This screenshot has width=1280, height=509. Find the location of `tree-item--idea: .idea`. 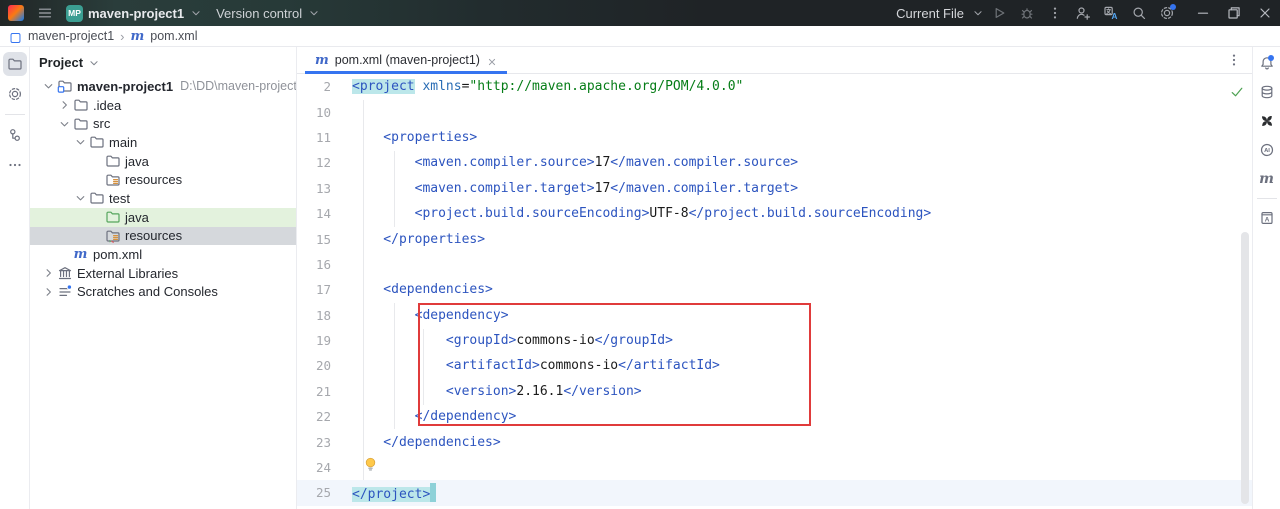

tree-item--idea: .idea is located at coordinates (163, 105).